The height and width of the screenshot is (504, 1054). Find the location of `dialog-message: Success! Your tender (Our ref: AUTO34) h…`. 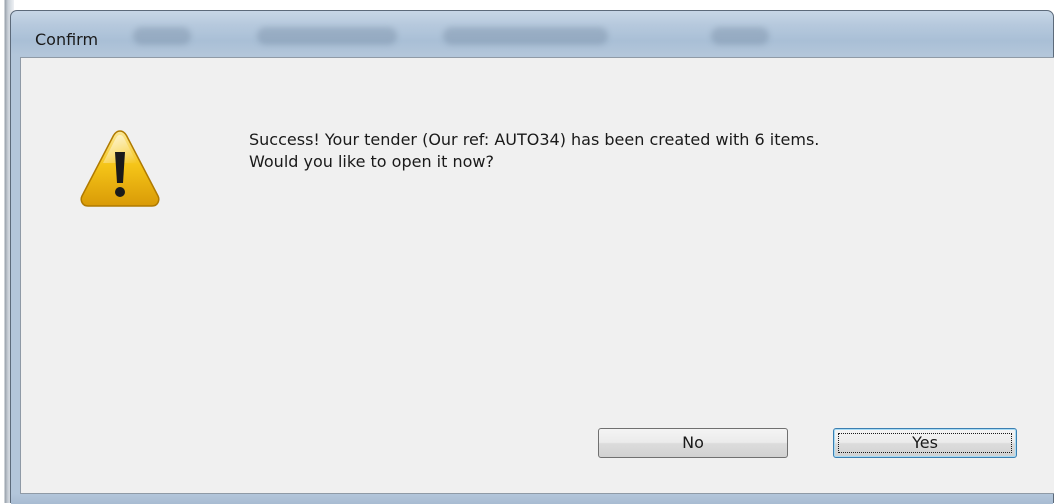

dialog-message: Success! Your tender (Our ref: AUTO34) h… is located at coordinates (534, 151).